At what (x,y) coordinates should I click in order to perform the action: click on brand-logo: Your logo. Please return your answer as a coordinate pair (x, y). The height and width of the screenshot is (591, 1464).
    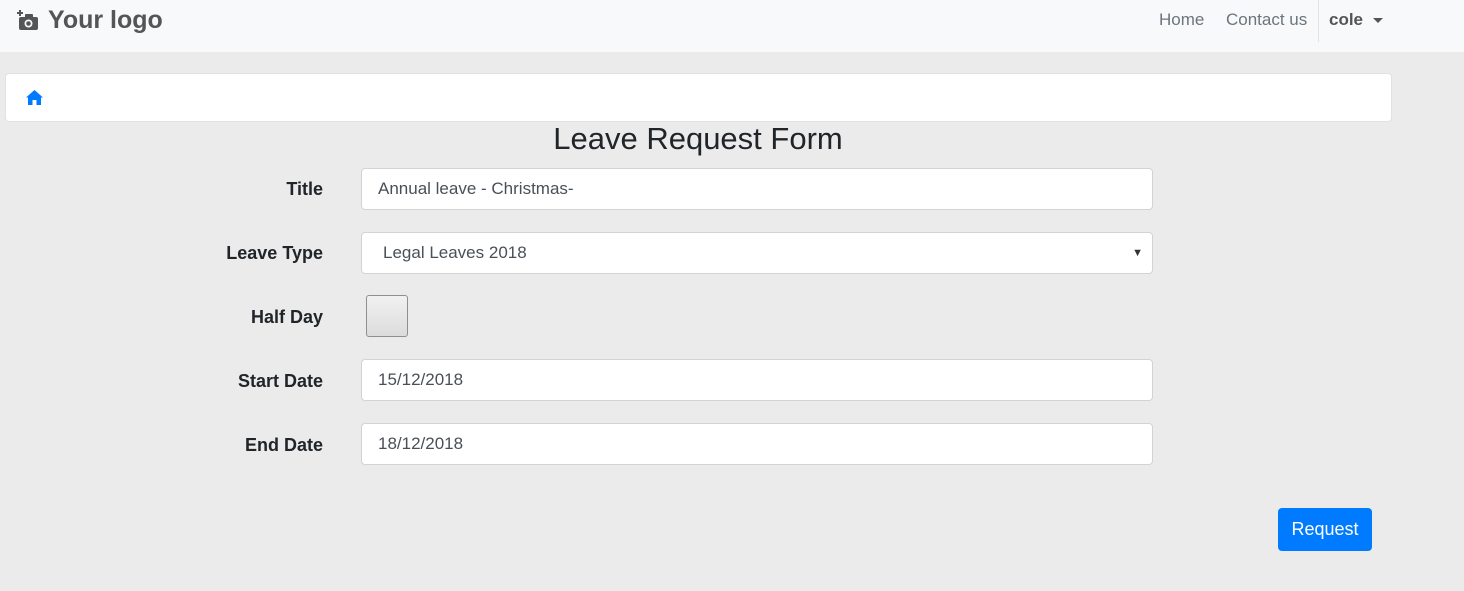
    Looking at the image, I should click on (90, 20).